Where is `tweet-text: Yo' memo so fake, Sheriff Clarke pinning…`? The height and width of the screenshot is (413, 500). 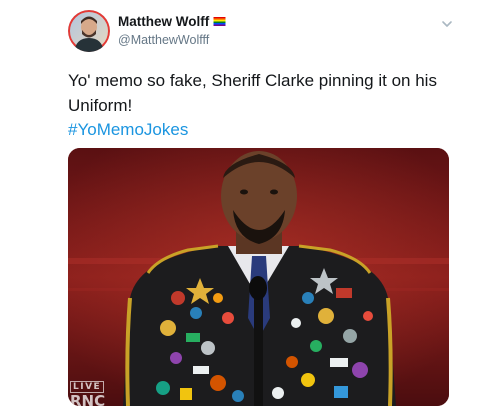 tweet-text: Yo' memo so fake, Sheriff Clarke pinning… is located at coordinates (252, 93).